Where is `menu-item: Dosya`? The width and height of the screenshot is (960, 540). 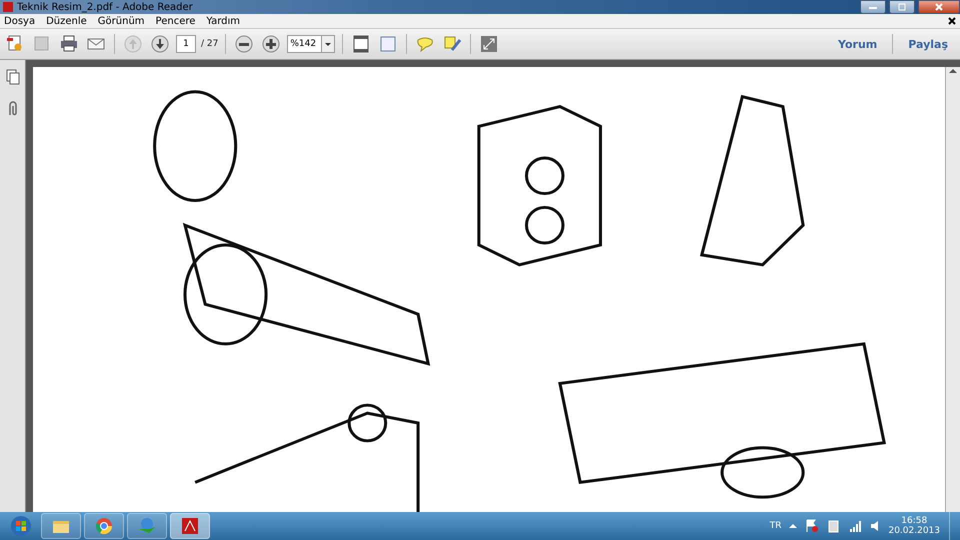 menu-item: Dosya is located at coordinates (20, 21).